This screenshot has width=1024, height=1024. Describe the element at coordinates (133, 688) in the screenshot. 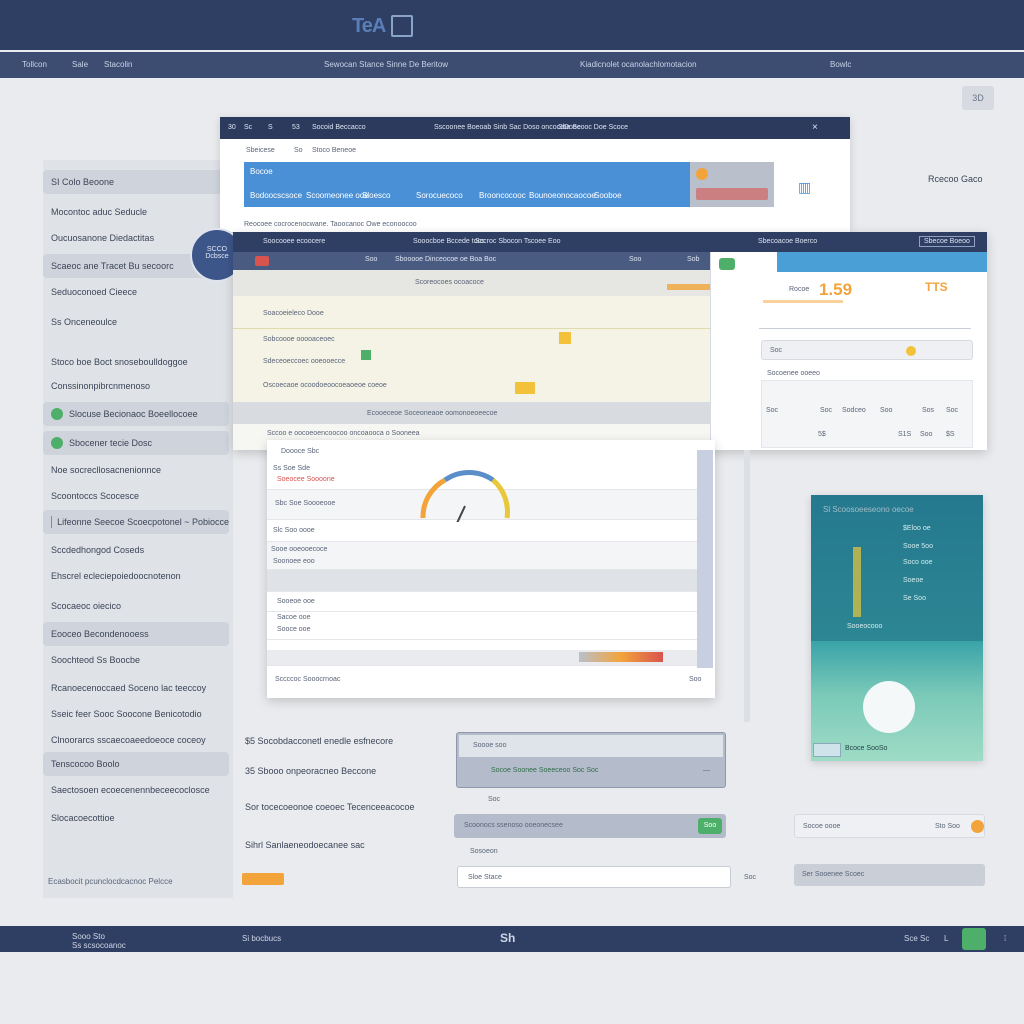

I see `sidebar-item: Rcanoecenoccaed Soceno lac teeccoy` at that location.